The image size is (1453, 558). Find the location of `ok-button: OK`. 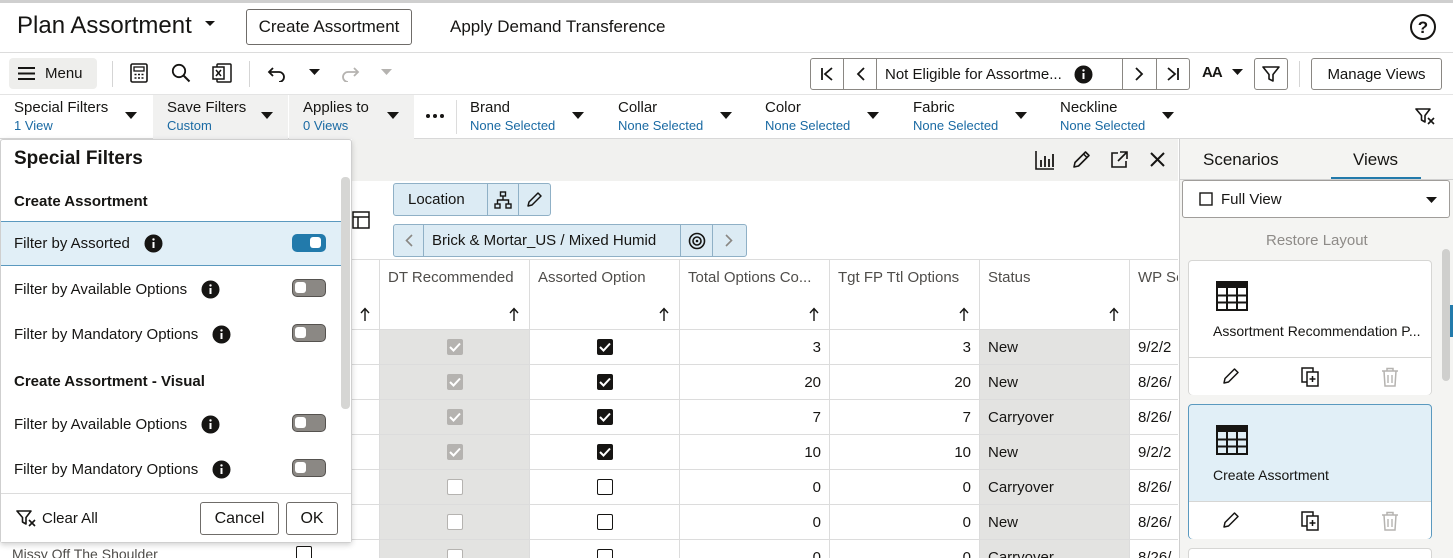

ok-button: OK is located at coordinates (312, 518).